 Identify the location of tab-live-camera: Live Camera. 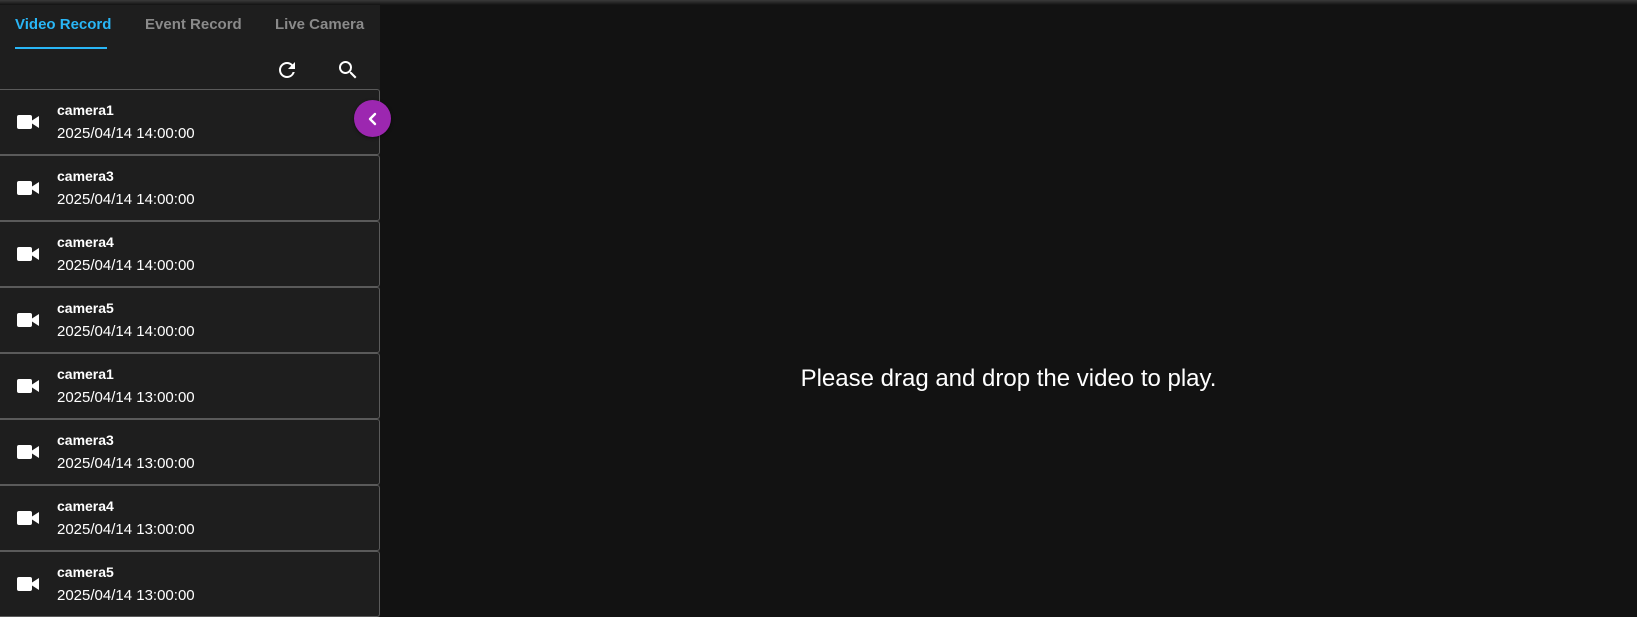
(319, 34).